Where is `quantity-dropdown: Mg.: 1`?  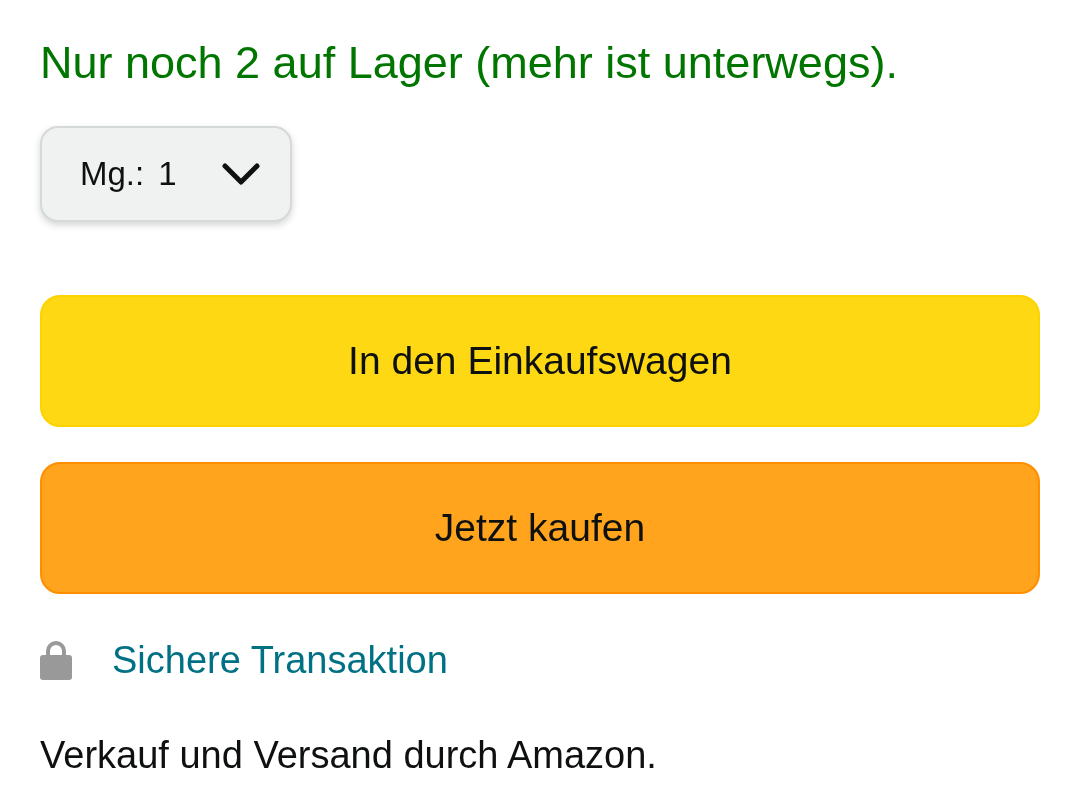 quantity-dropdown: Mg.: 1 is located at coordinates (166, 174).